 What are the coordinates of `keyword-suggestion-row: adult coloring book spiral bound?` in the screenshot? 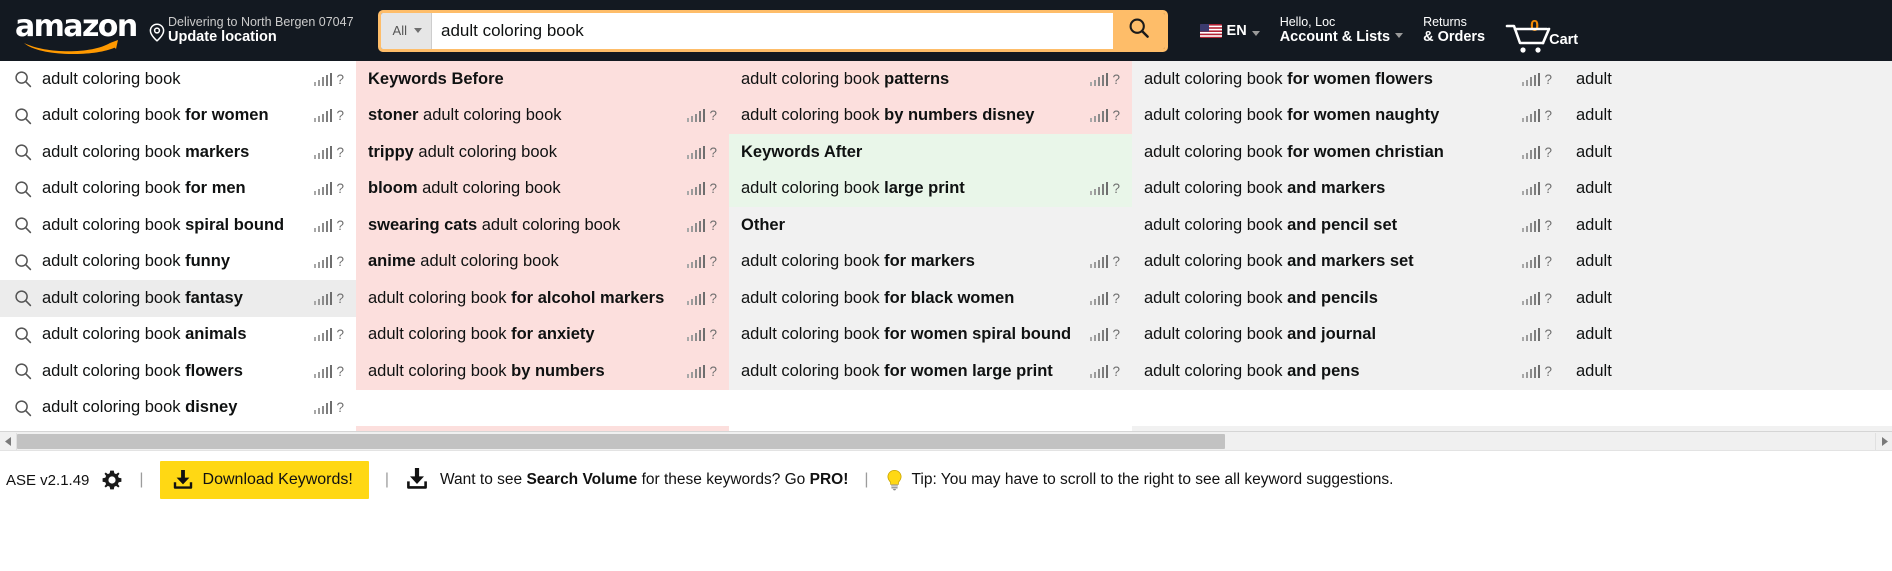 It's located at (178, 225).